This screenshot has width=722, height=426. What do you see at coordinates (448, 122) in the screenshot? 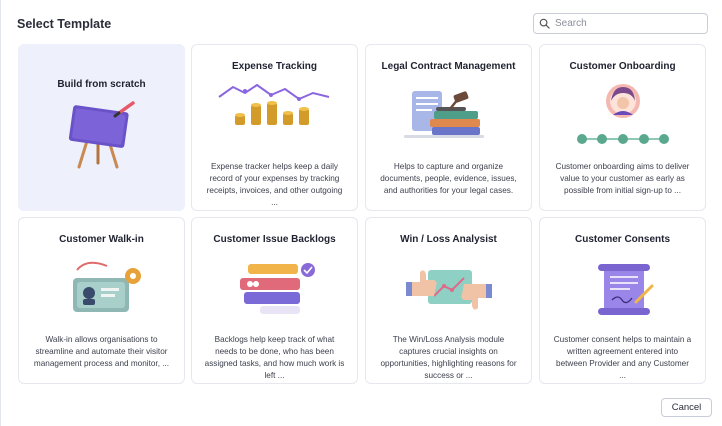
I see `gavel-books-icon` at bounding box center [448, 122].